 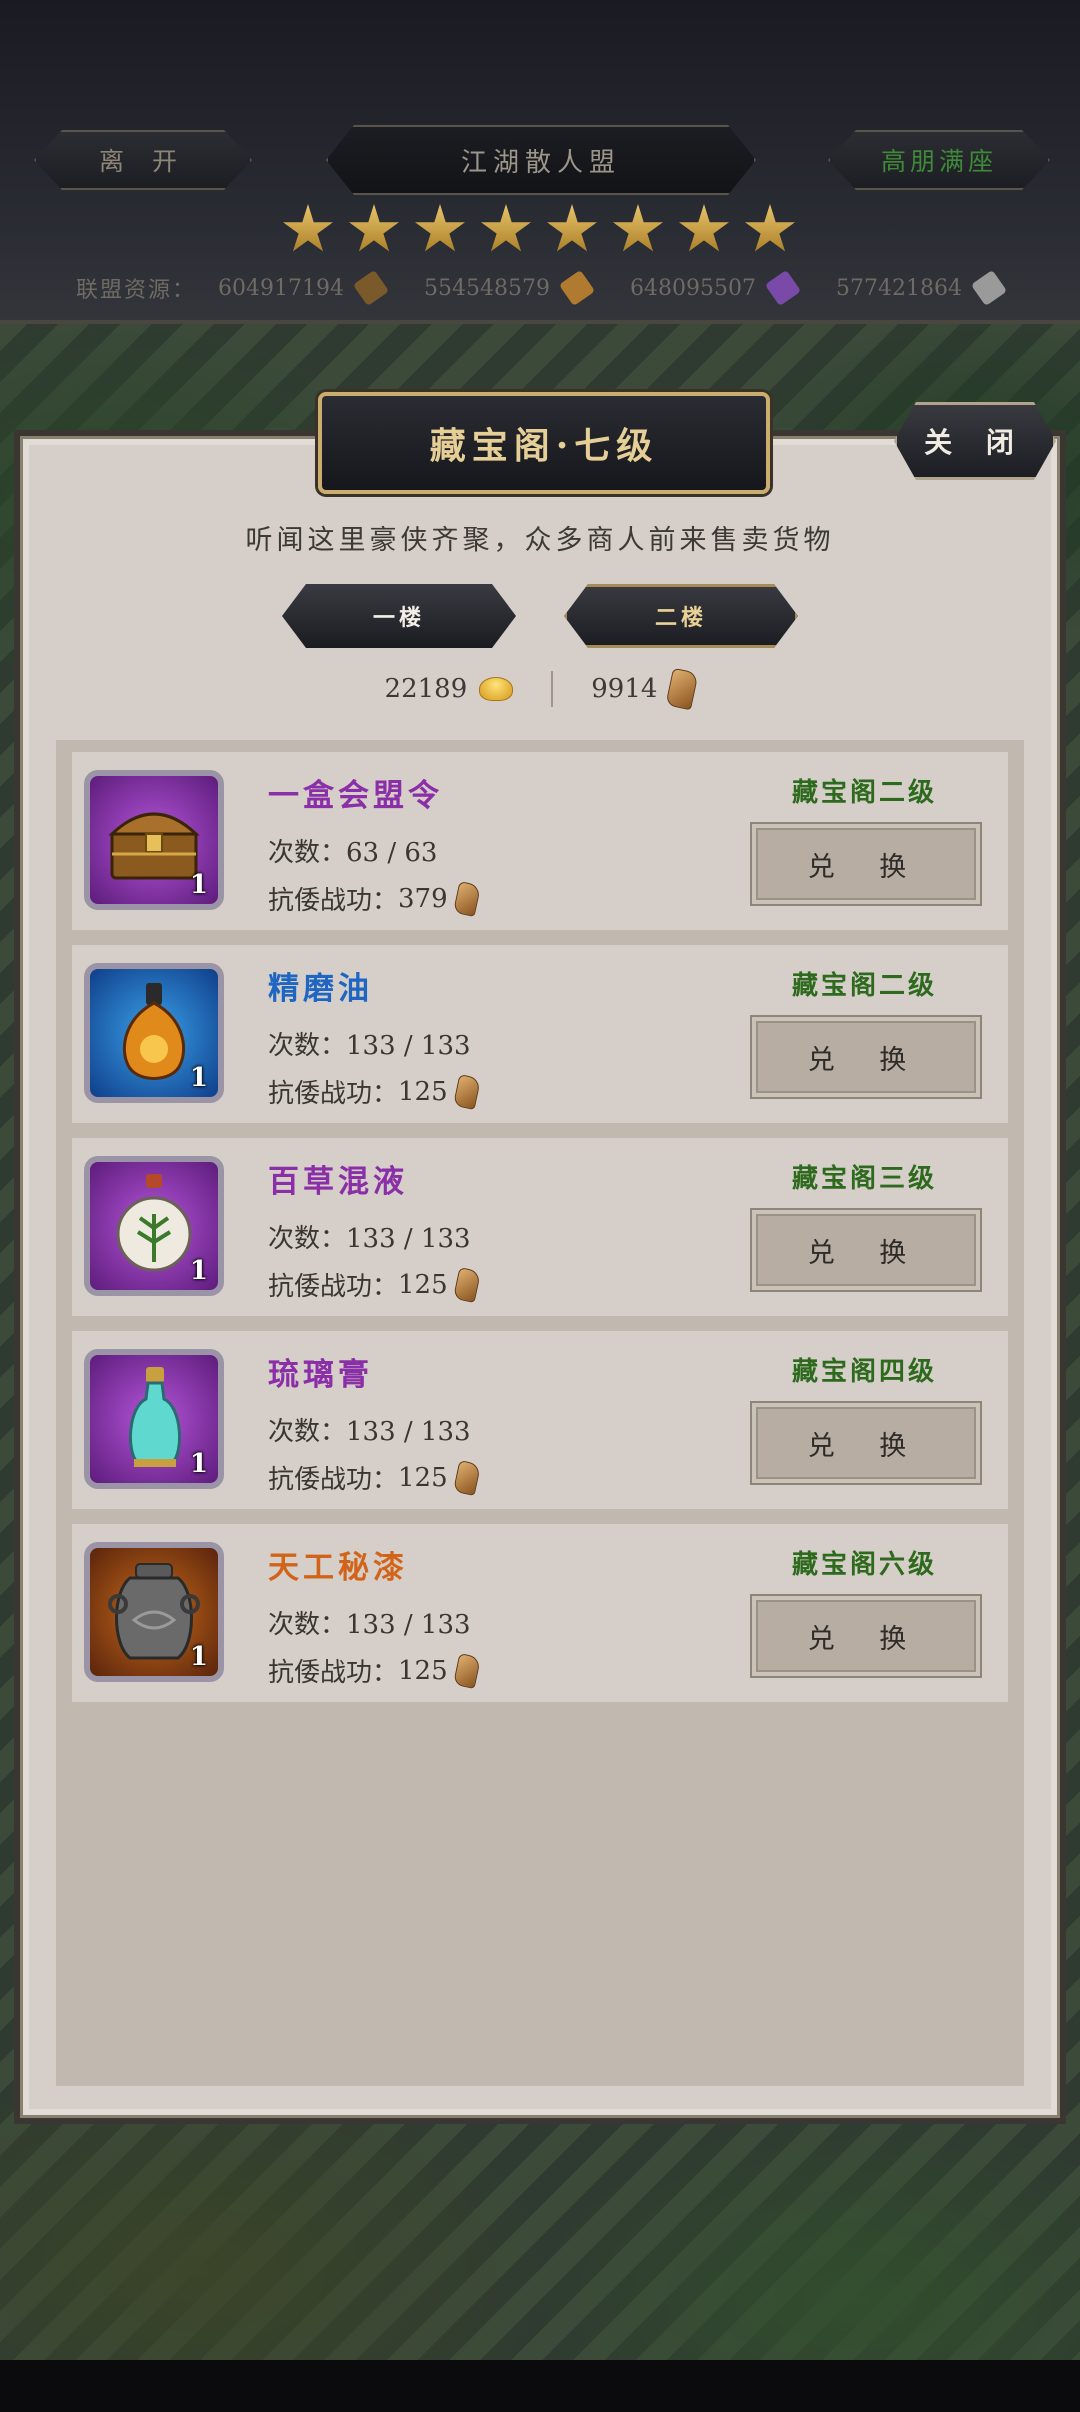 I want to click on item-cost: 抗倭战功： 379, so click(x=374, y=898).